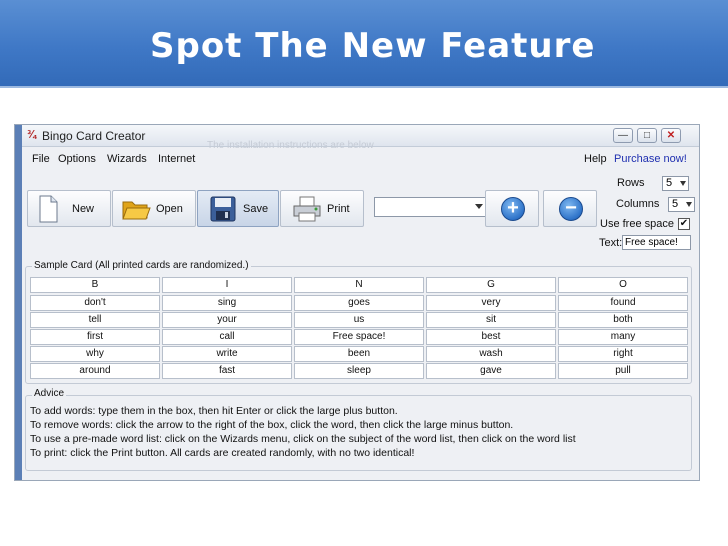  What do you see at coordinates (359, 285) in the screenshot?
I see `header-cell-n: N` at bounding box center [359, 285].